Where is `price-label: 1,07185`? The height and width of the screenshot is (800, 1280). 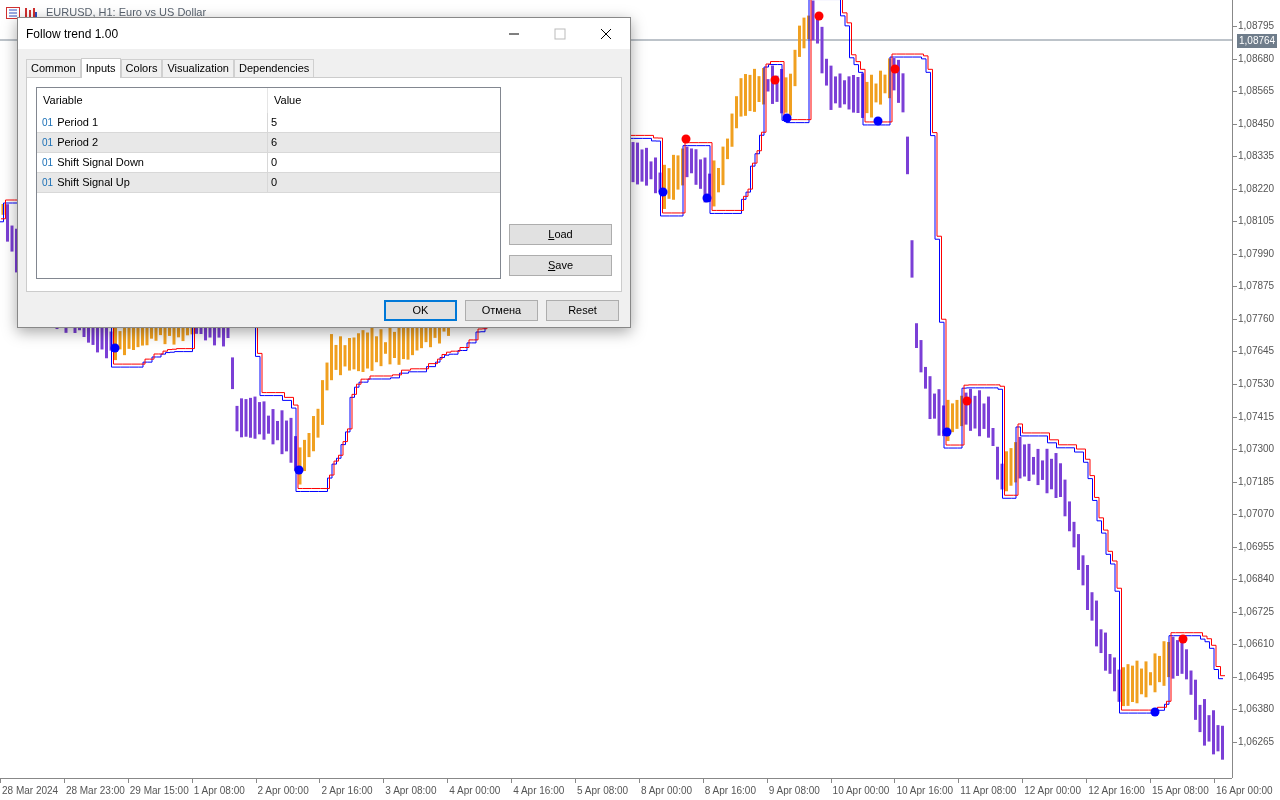
price-label: 1,07185 is located at coordinates (1256, 481).